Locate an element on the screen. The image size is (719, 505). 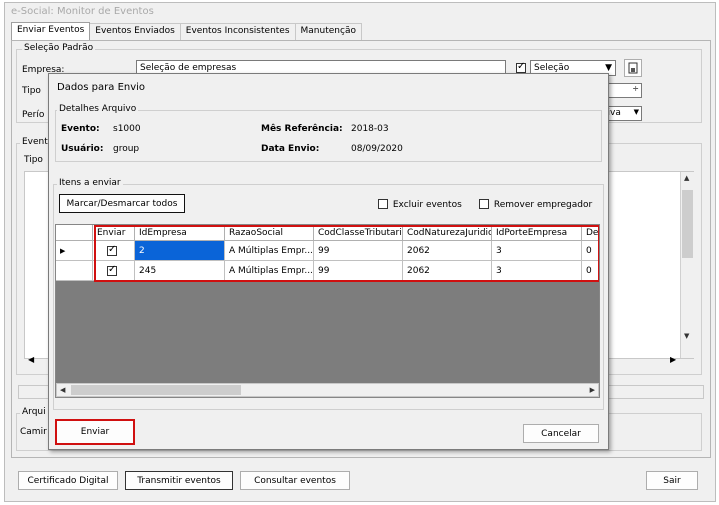
chevron-up-icon: ▲ is located at coordinates (687, 178).